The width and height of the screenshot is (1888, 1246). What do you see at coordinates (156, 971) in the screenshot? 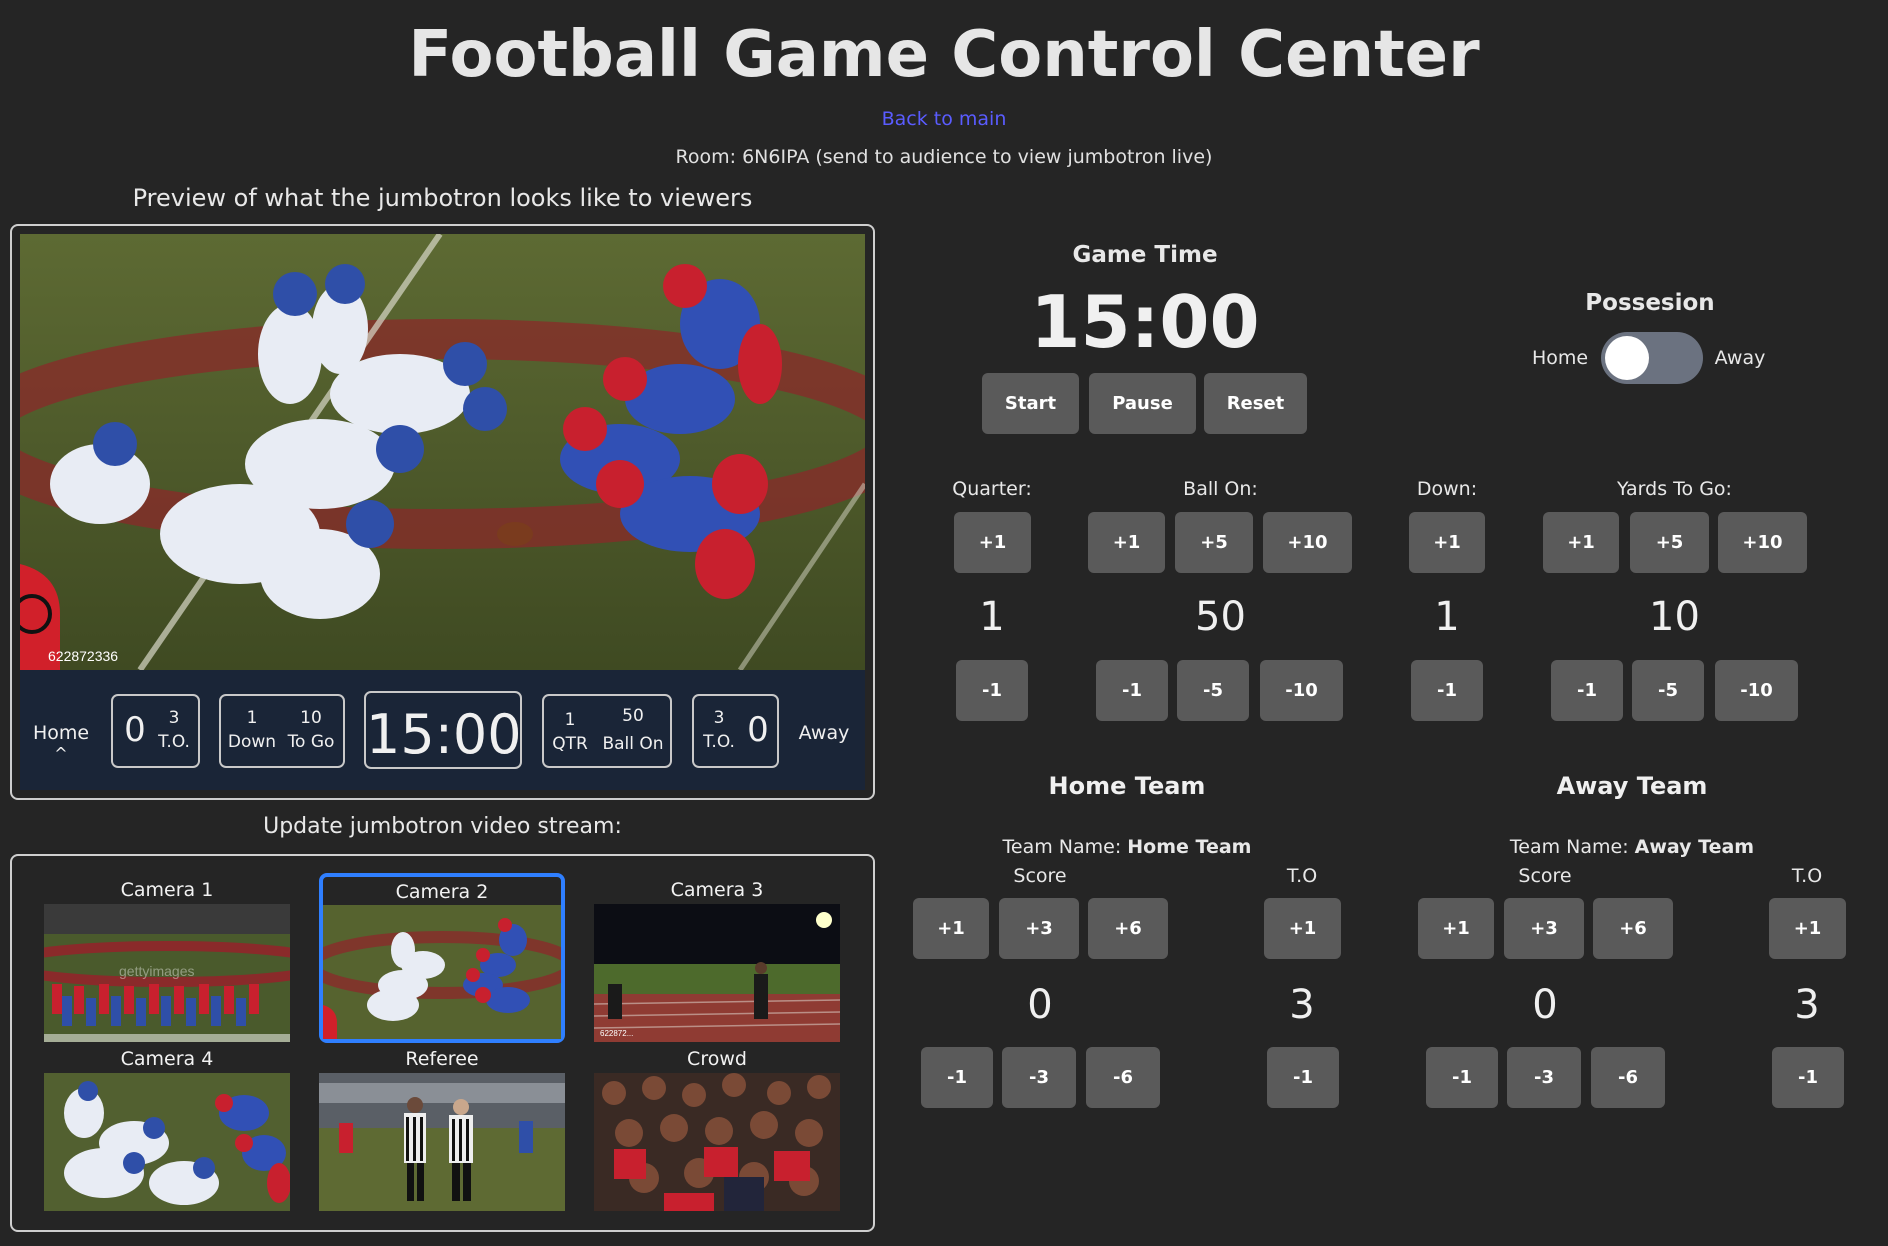
I see `thumb-watermark-1: gettyimages` at bounding box center [156, 971].